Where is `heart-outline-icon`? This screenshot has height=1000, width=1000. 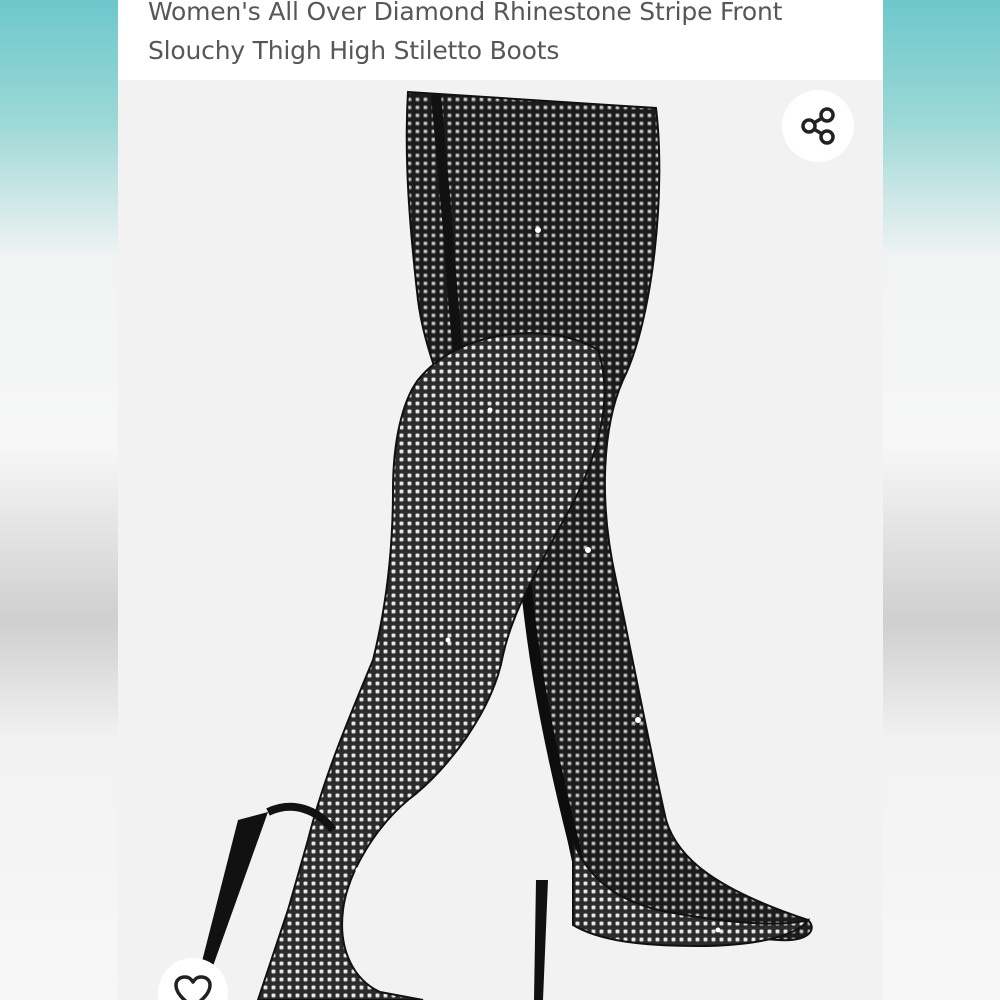
heart-outline-icon is located at coordinates (193, 987).